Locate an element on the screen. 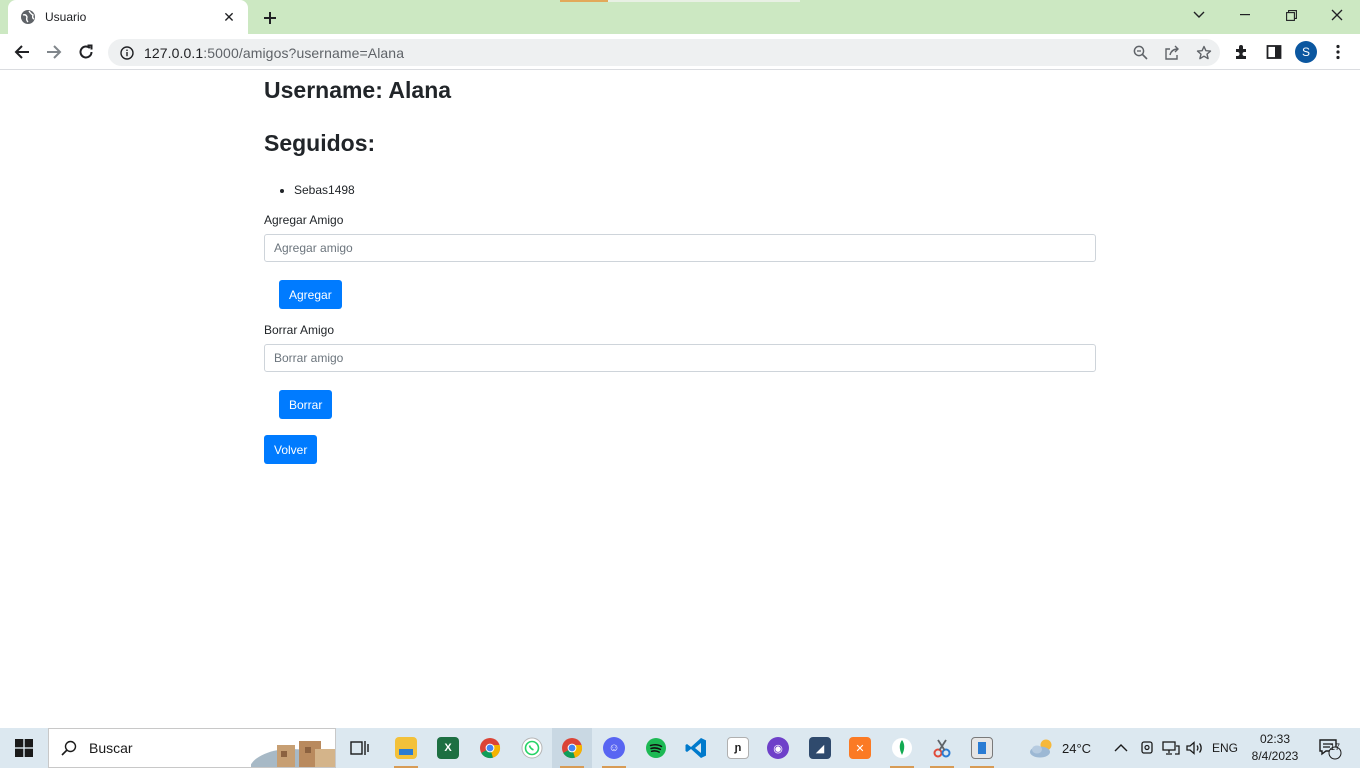 The image size is (1360, 768). remove-friend-label: Borrar Amigo is located at coordinates (299, 330).